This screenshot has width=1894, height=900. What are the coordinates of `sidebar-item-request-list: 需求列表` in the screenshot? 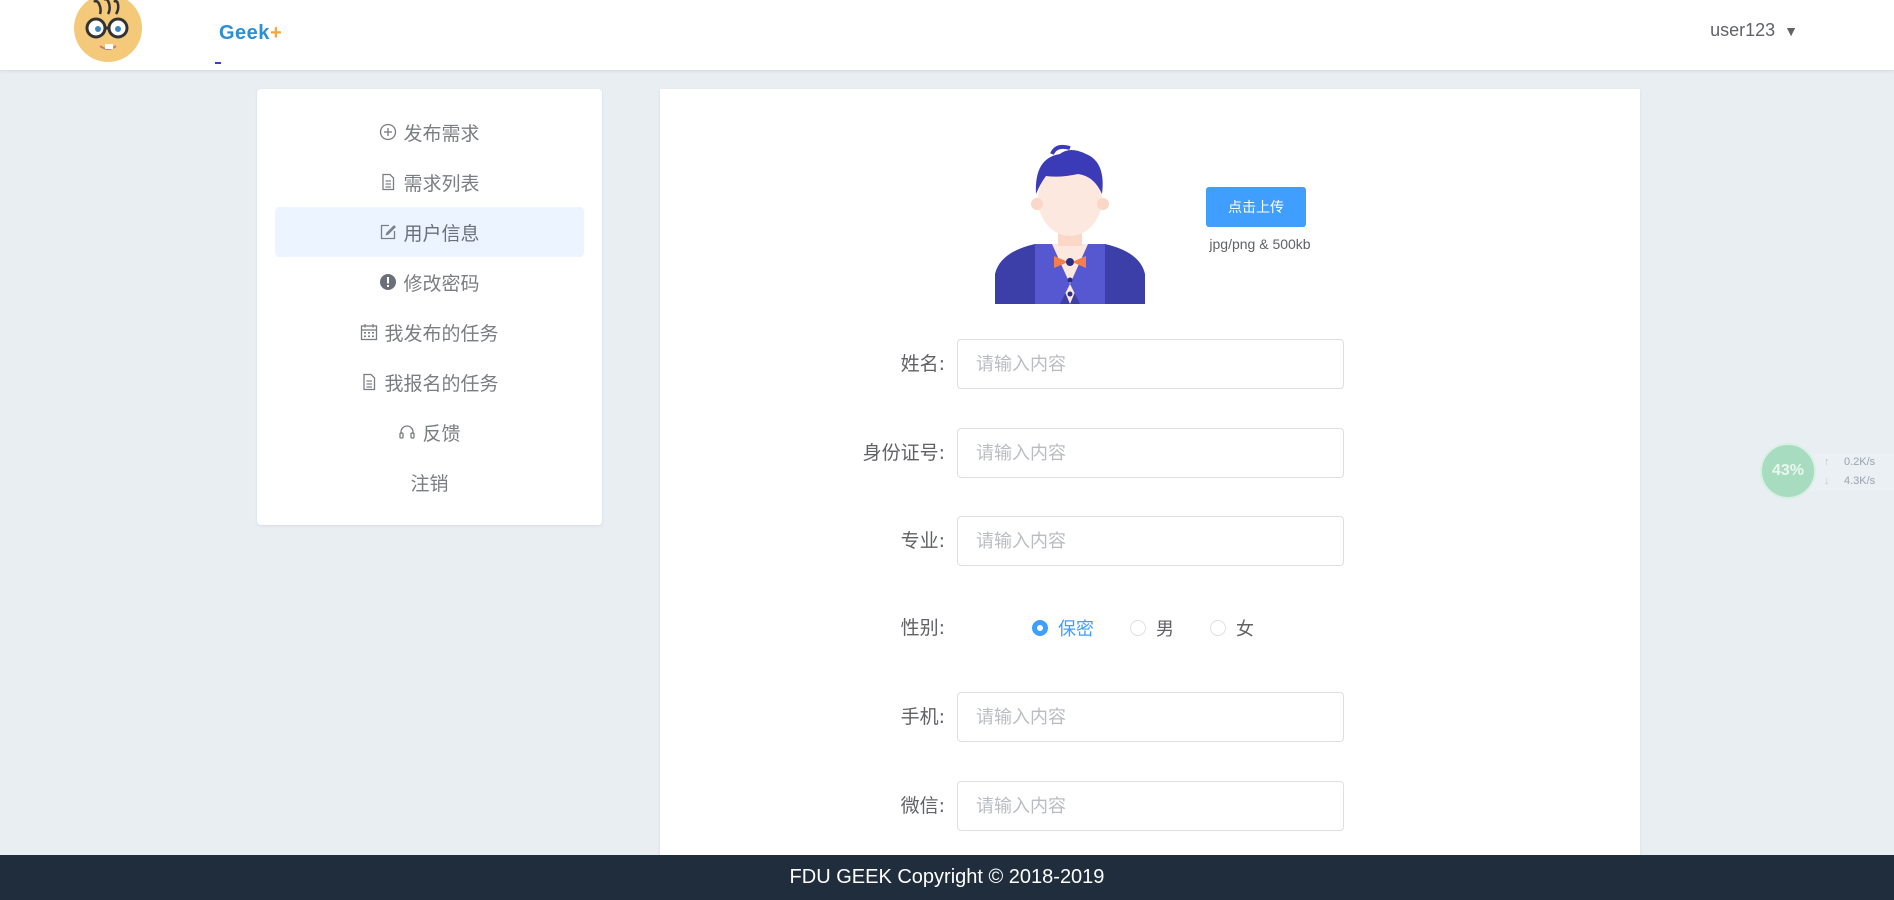 It's located at (429, 182).